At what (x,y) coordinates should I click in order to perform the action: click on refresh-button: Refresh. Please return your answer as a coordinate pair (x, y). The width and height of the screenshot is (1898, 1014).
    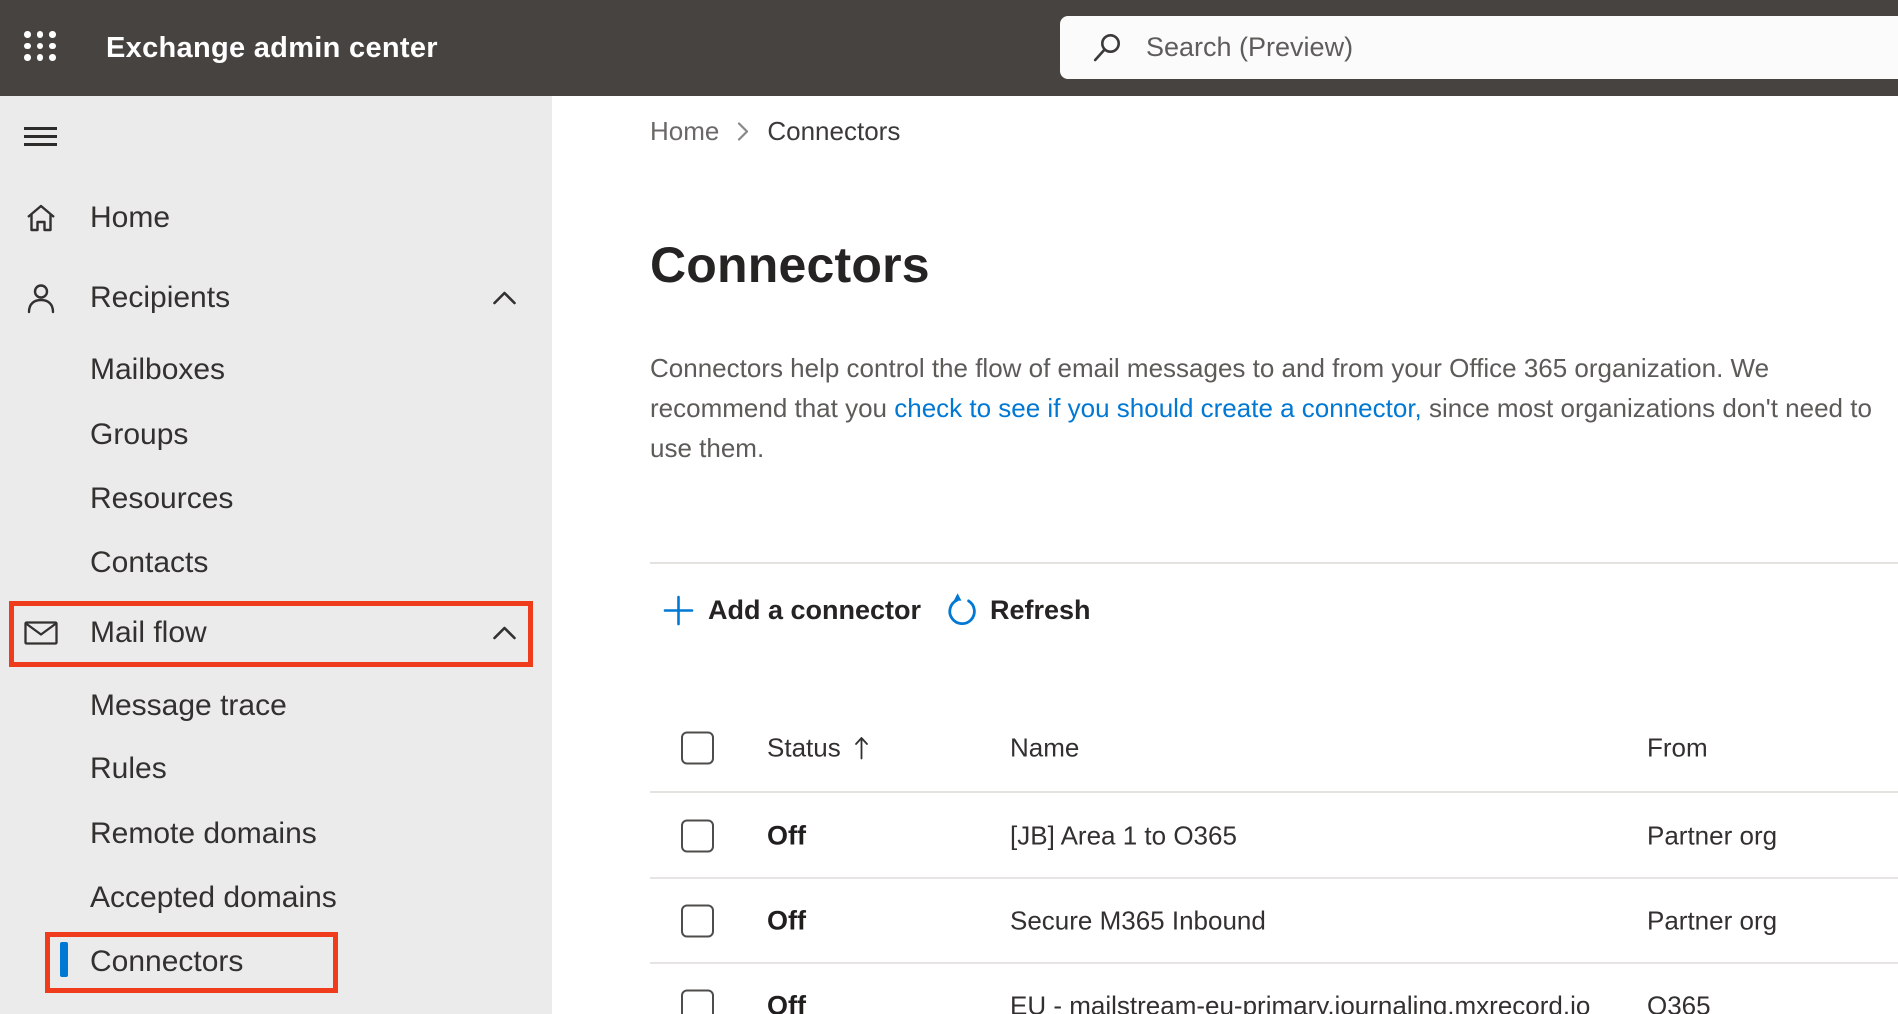
    Looking at the image, I should click on (1017, 610).